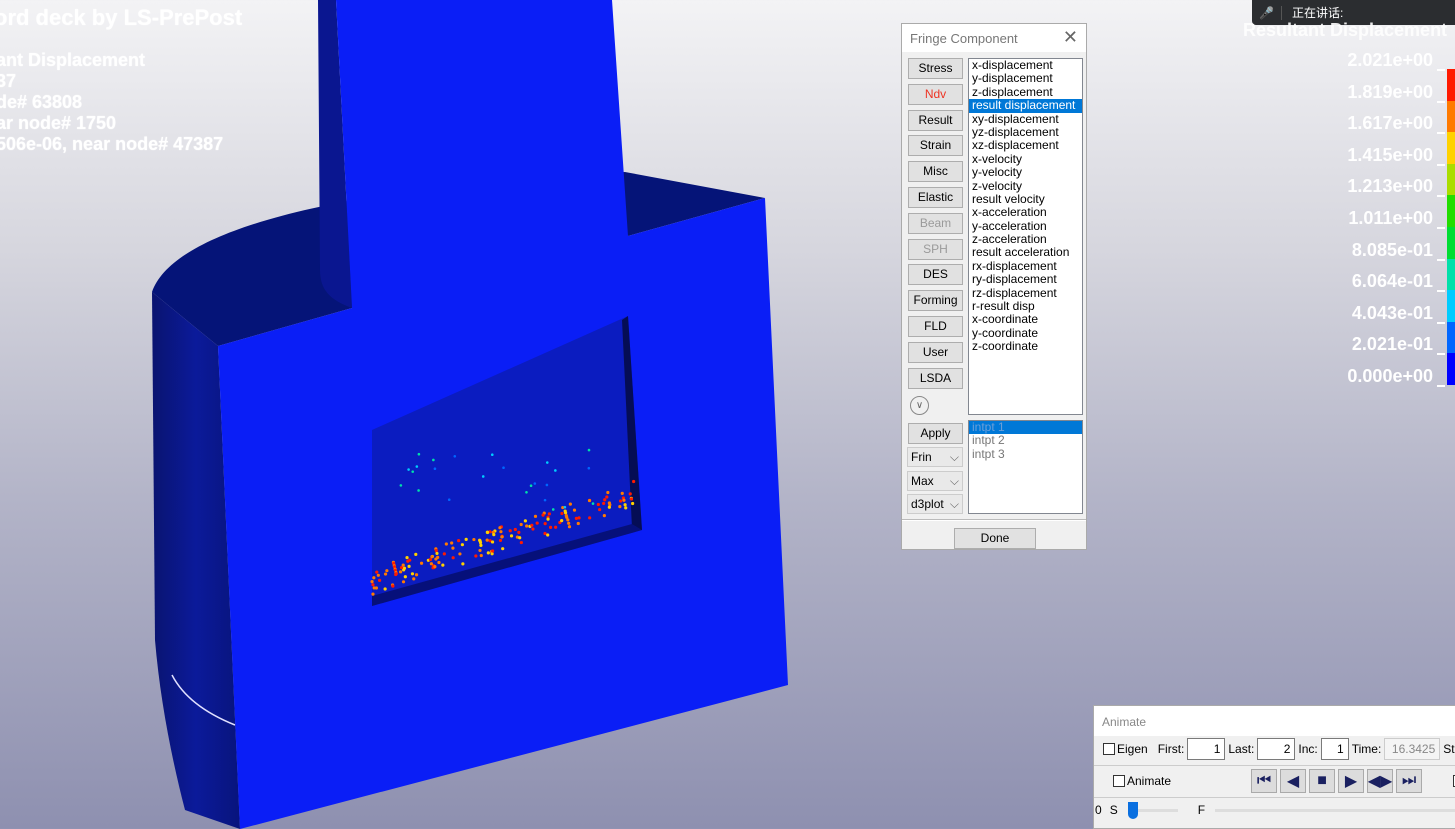  What do you see at coordinates (1264, 781) in the screenshot?
I see `first-frame-icon: ⏮` at bounding box center [1264, 781].